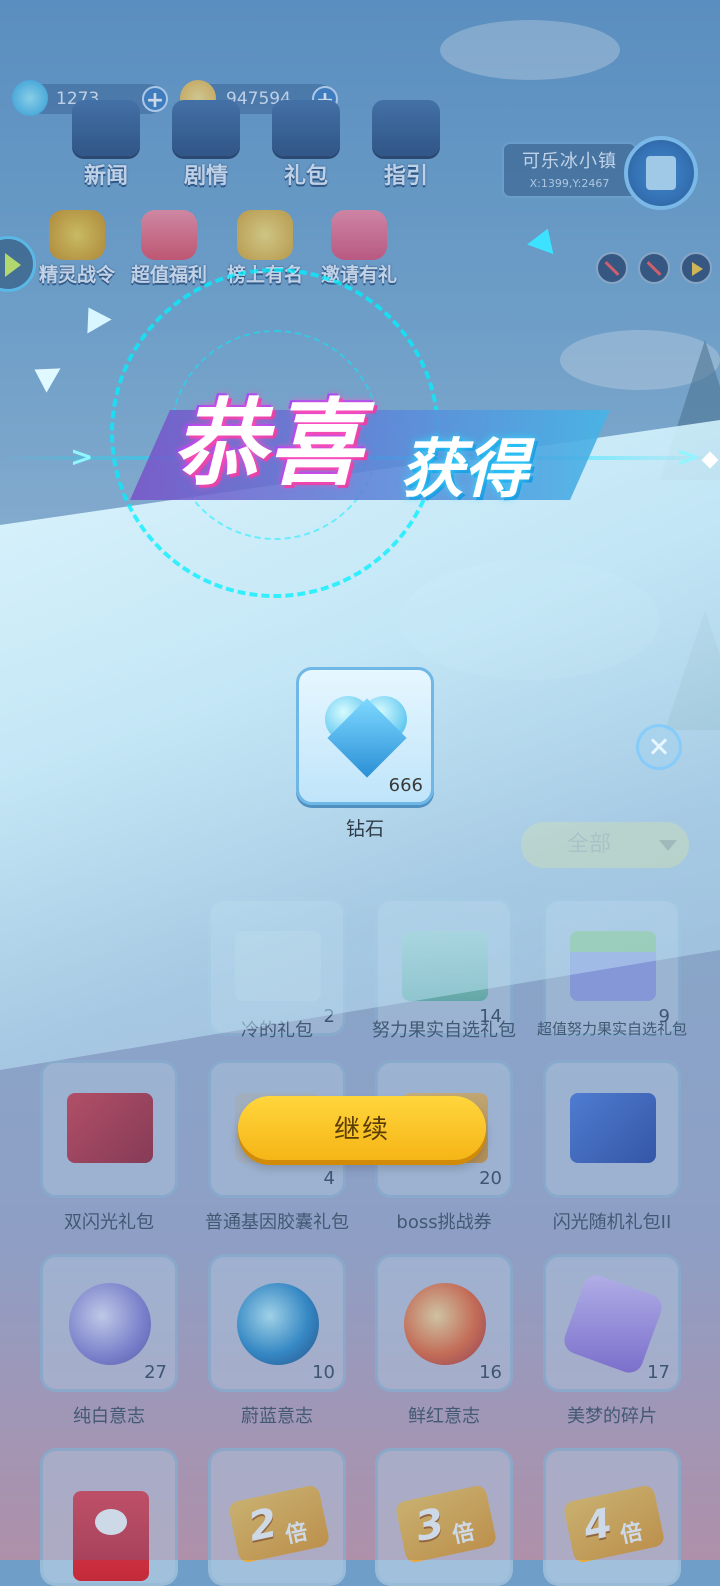  Describe the element at coordinates (268, 444) in the screenshot. I see `title-congrats: 恭喜` at that location.